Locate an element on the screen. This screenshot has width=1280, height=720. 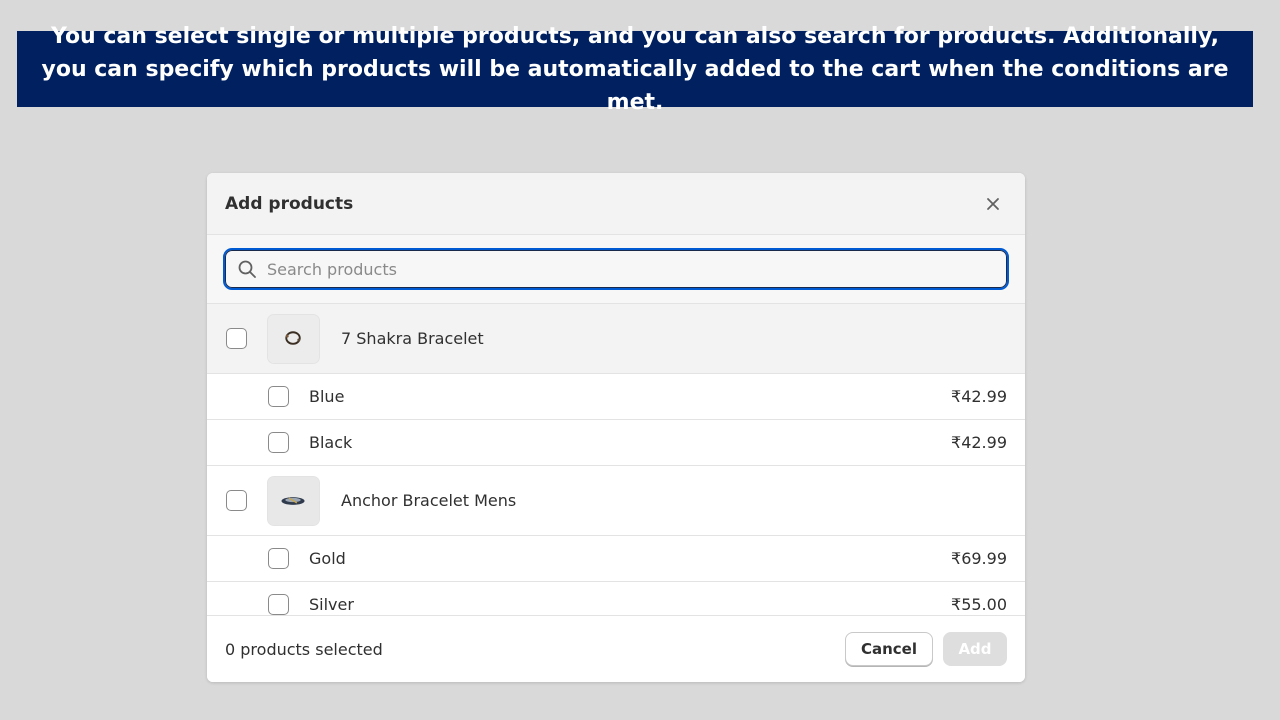
variant-name: Gold is located at coordinates (327, 558).